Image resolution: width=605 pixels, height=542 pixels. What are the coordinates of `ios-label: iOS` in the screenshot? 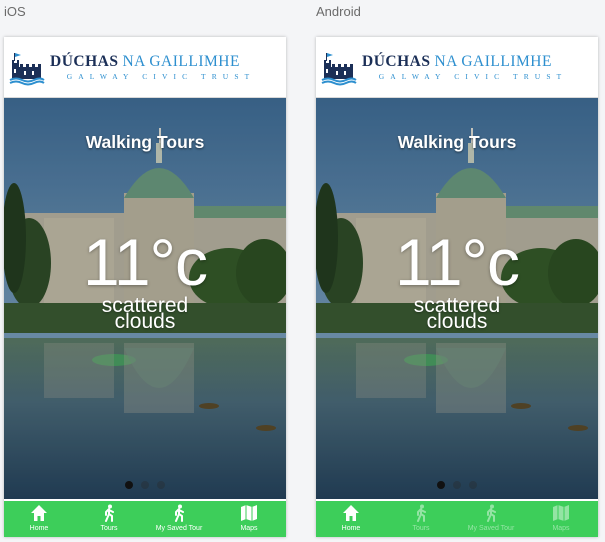 It's located at (15, 11).